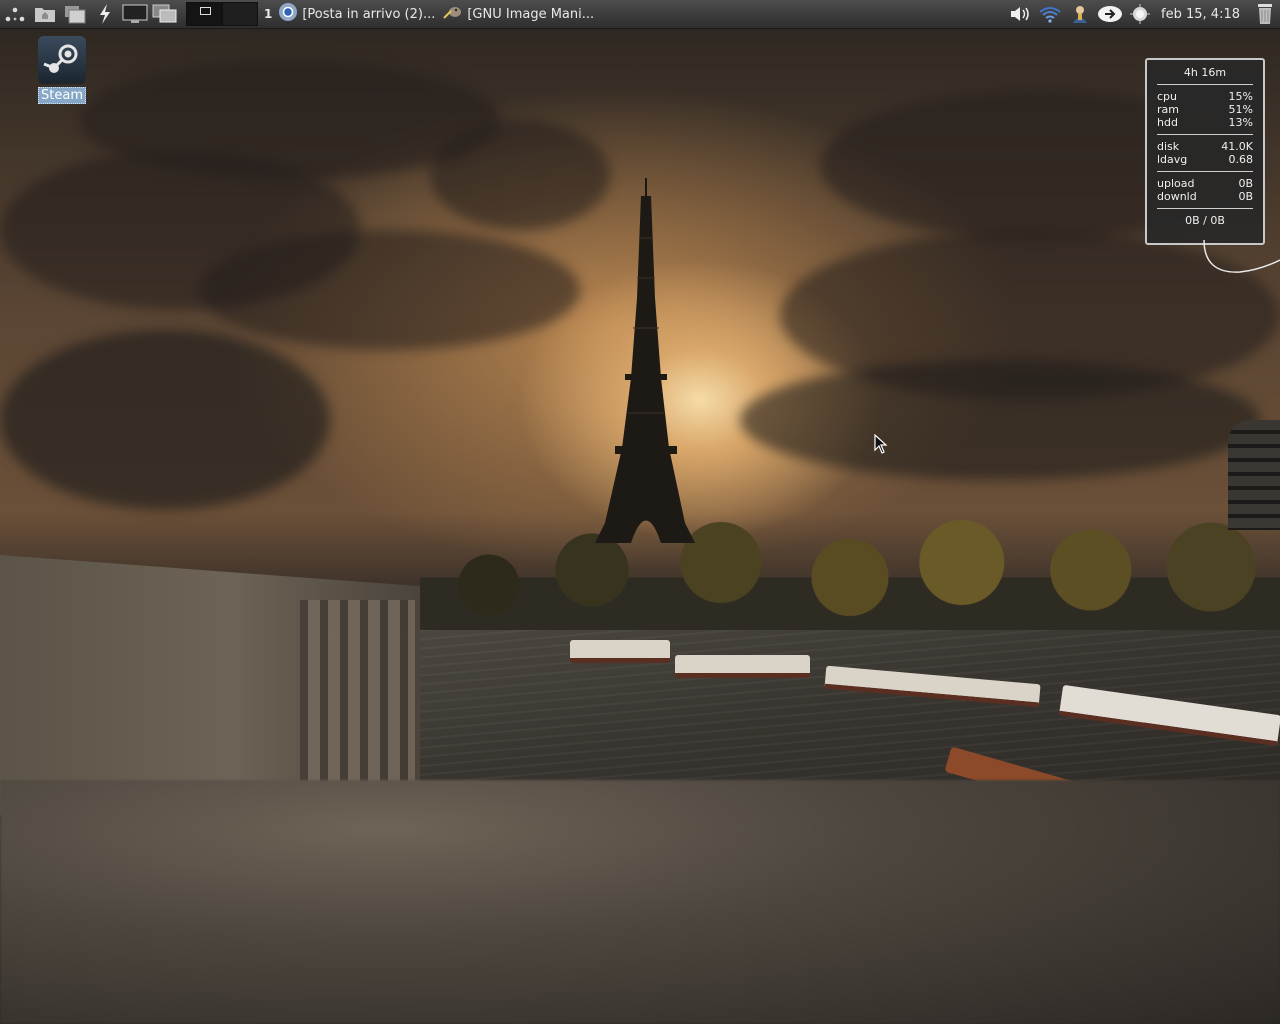 This screenshot has width=1280, height=1024. What do you see at coordinates (165, 14) in the screenshot?
I see `window-switcher-icon` at bounding box center [165, 14].